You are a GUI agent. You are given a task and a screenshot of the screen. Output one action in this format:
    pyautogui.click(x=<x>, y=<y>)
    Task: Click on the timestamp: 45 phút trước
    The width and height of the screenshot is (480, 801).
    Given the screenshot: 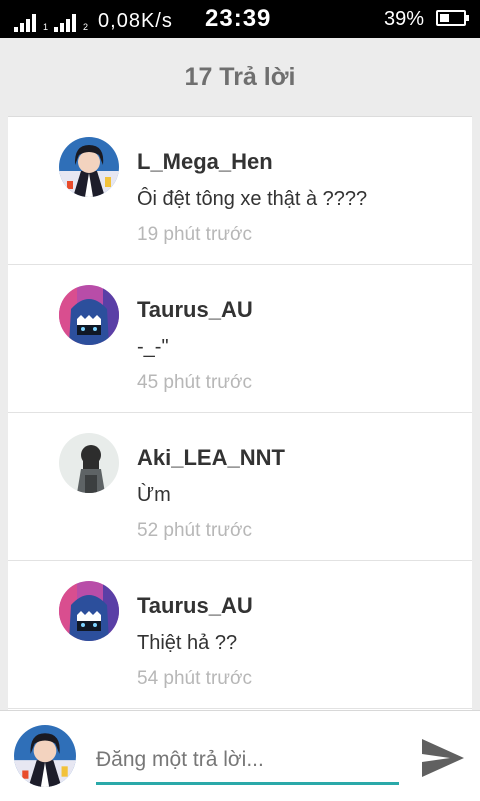 What is the action you would take?
    pyautogui.click(x=194, y=382)
    